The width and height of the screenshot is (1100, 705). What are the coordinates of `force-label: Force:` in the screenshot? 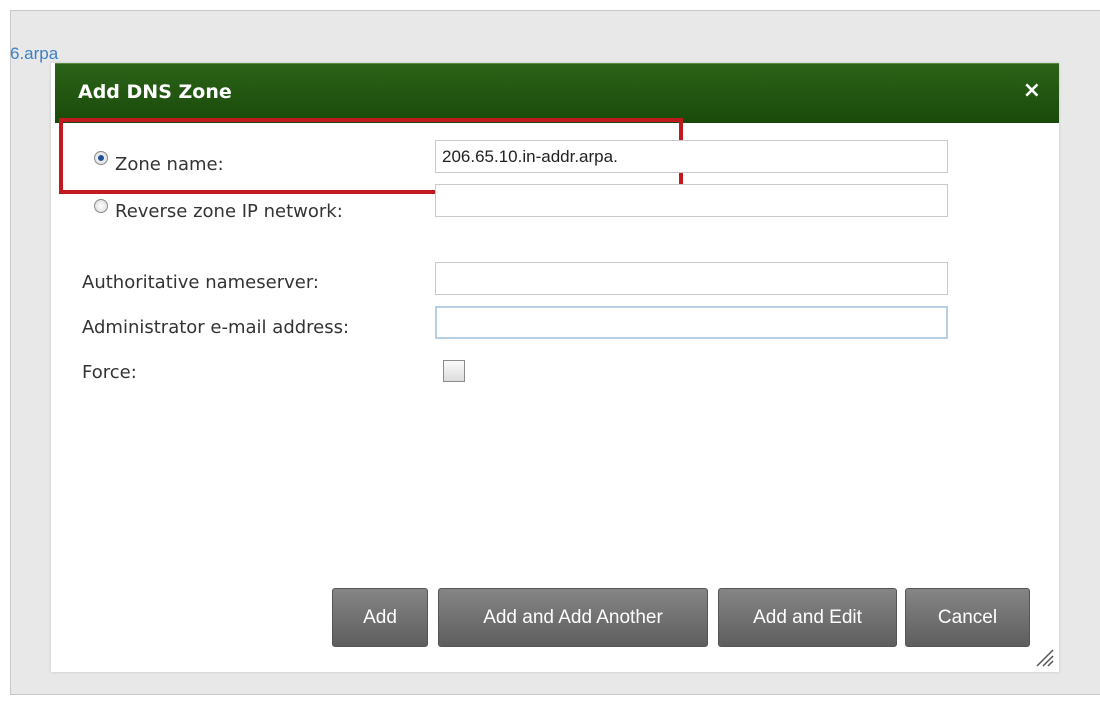 It's located at (109, 372).